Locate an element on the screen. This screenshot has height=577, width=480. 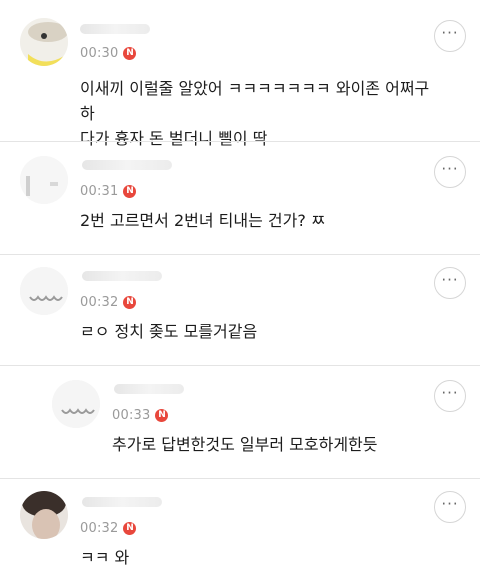
comment-meta: 00:30 N is located at coordinates (108, 53).